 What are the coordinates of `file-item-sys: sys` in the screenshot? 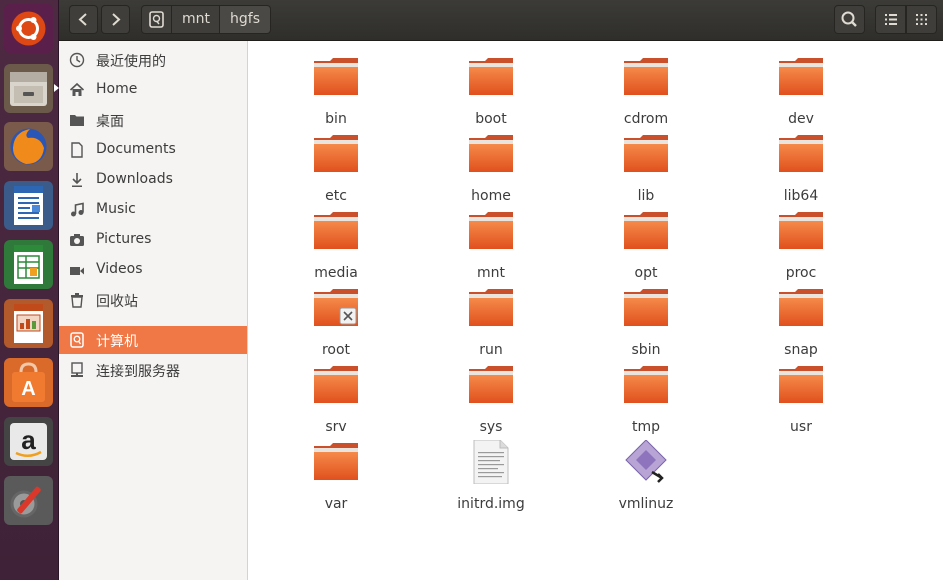 It's located at (491, 399).